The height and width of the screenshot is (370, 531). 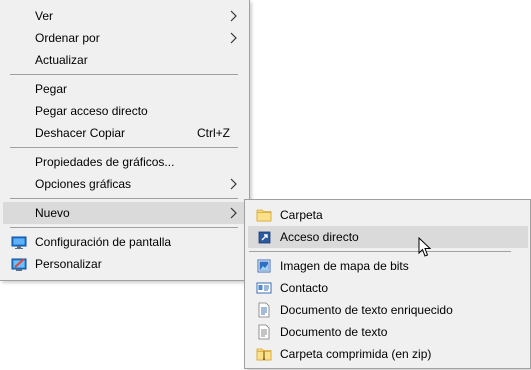 I want to click on submenu-item-label: Documento de texto, so click(x=334, y=332).